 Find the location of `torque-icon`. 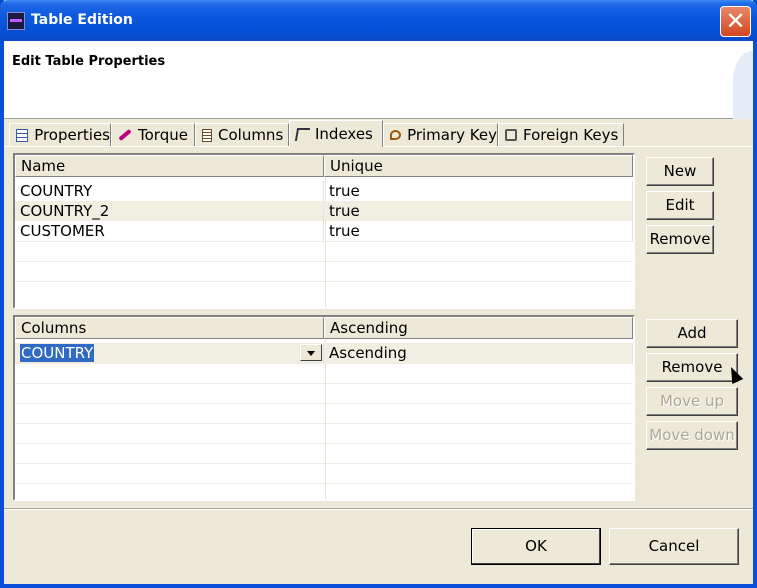

torque-icon is located at coordinates (125, 135).